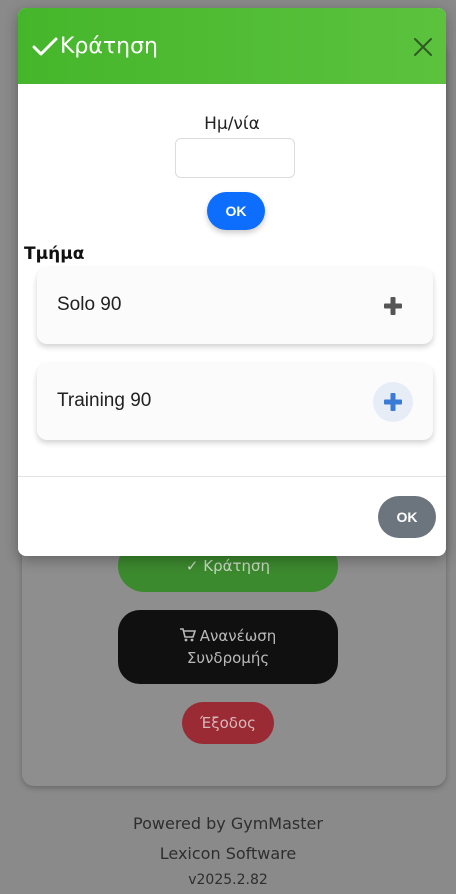 This screenshot has width=456, height=894. Describe the element at coordinates (407, 517) in the screenshot. I see `modal-ok-button: OK` at that location.